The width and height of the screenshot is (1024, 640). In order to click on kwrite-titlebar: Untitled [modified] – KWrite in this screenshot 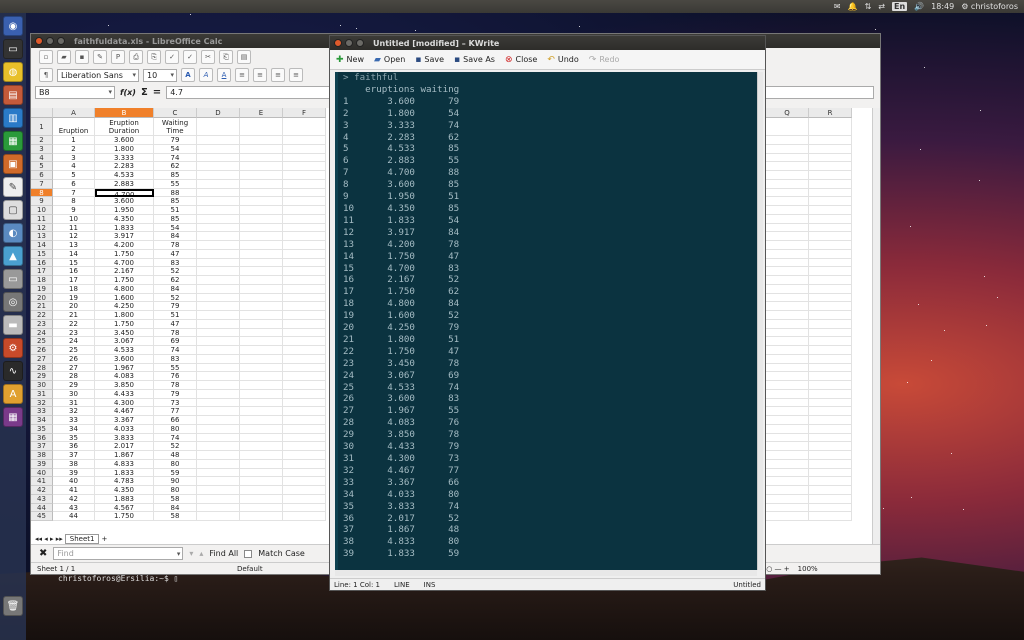, I will do `click(547, 43)`.